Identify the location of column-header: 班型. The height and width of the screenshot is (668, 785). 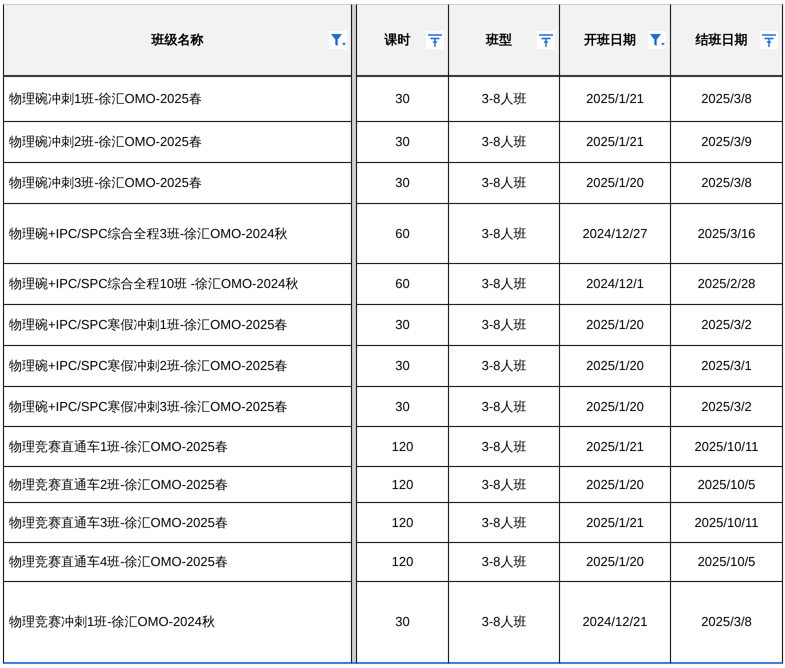
(499, 40).